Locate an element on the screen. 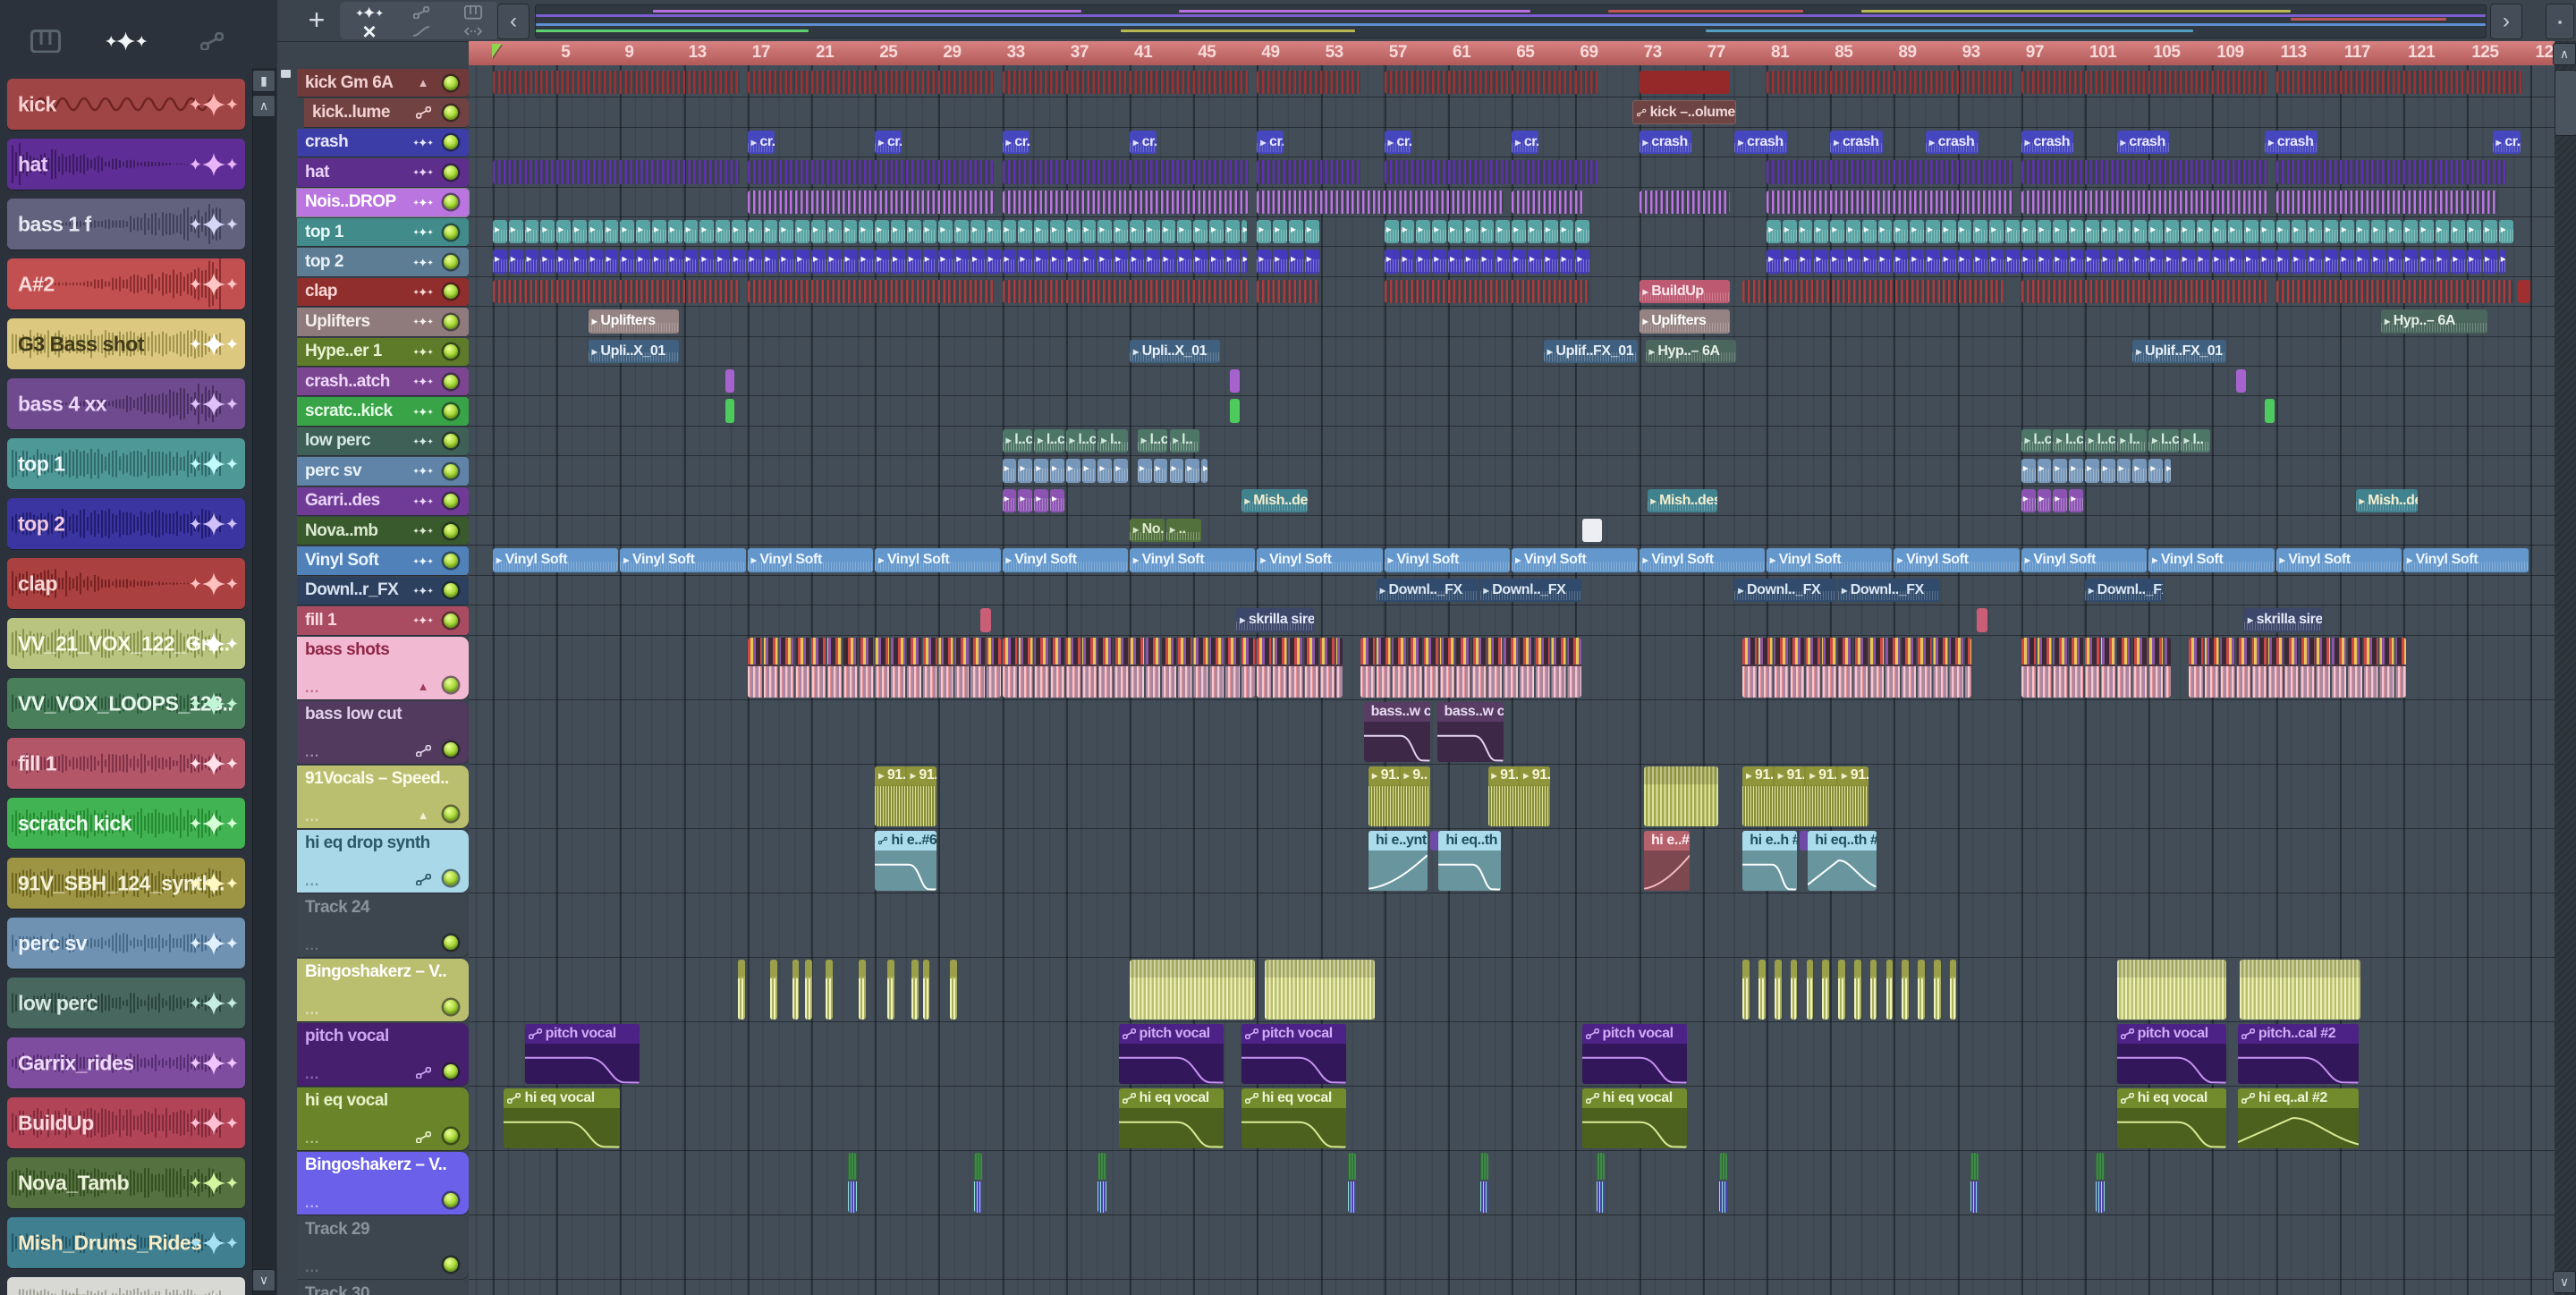 The height and width of the screenshot is (1295, 2576). picker-scroll-grip-button: ▮ is located at coordinates (263, 81).